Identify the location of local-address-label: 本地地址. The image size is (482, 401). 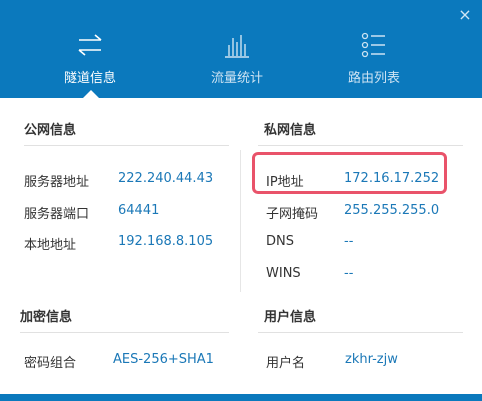
(50, 245).